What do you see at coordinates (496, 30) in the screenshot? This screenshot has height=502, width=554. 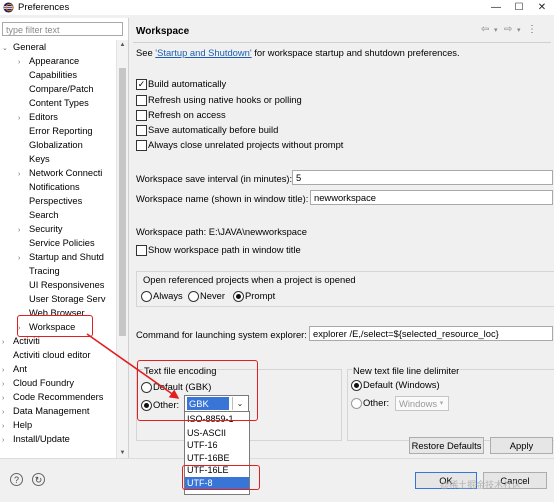 I see `back-dropdown-icon: ▾` at bounding box center [496, 30].